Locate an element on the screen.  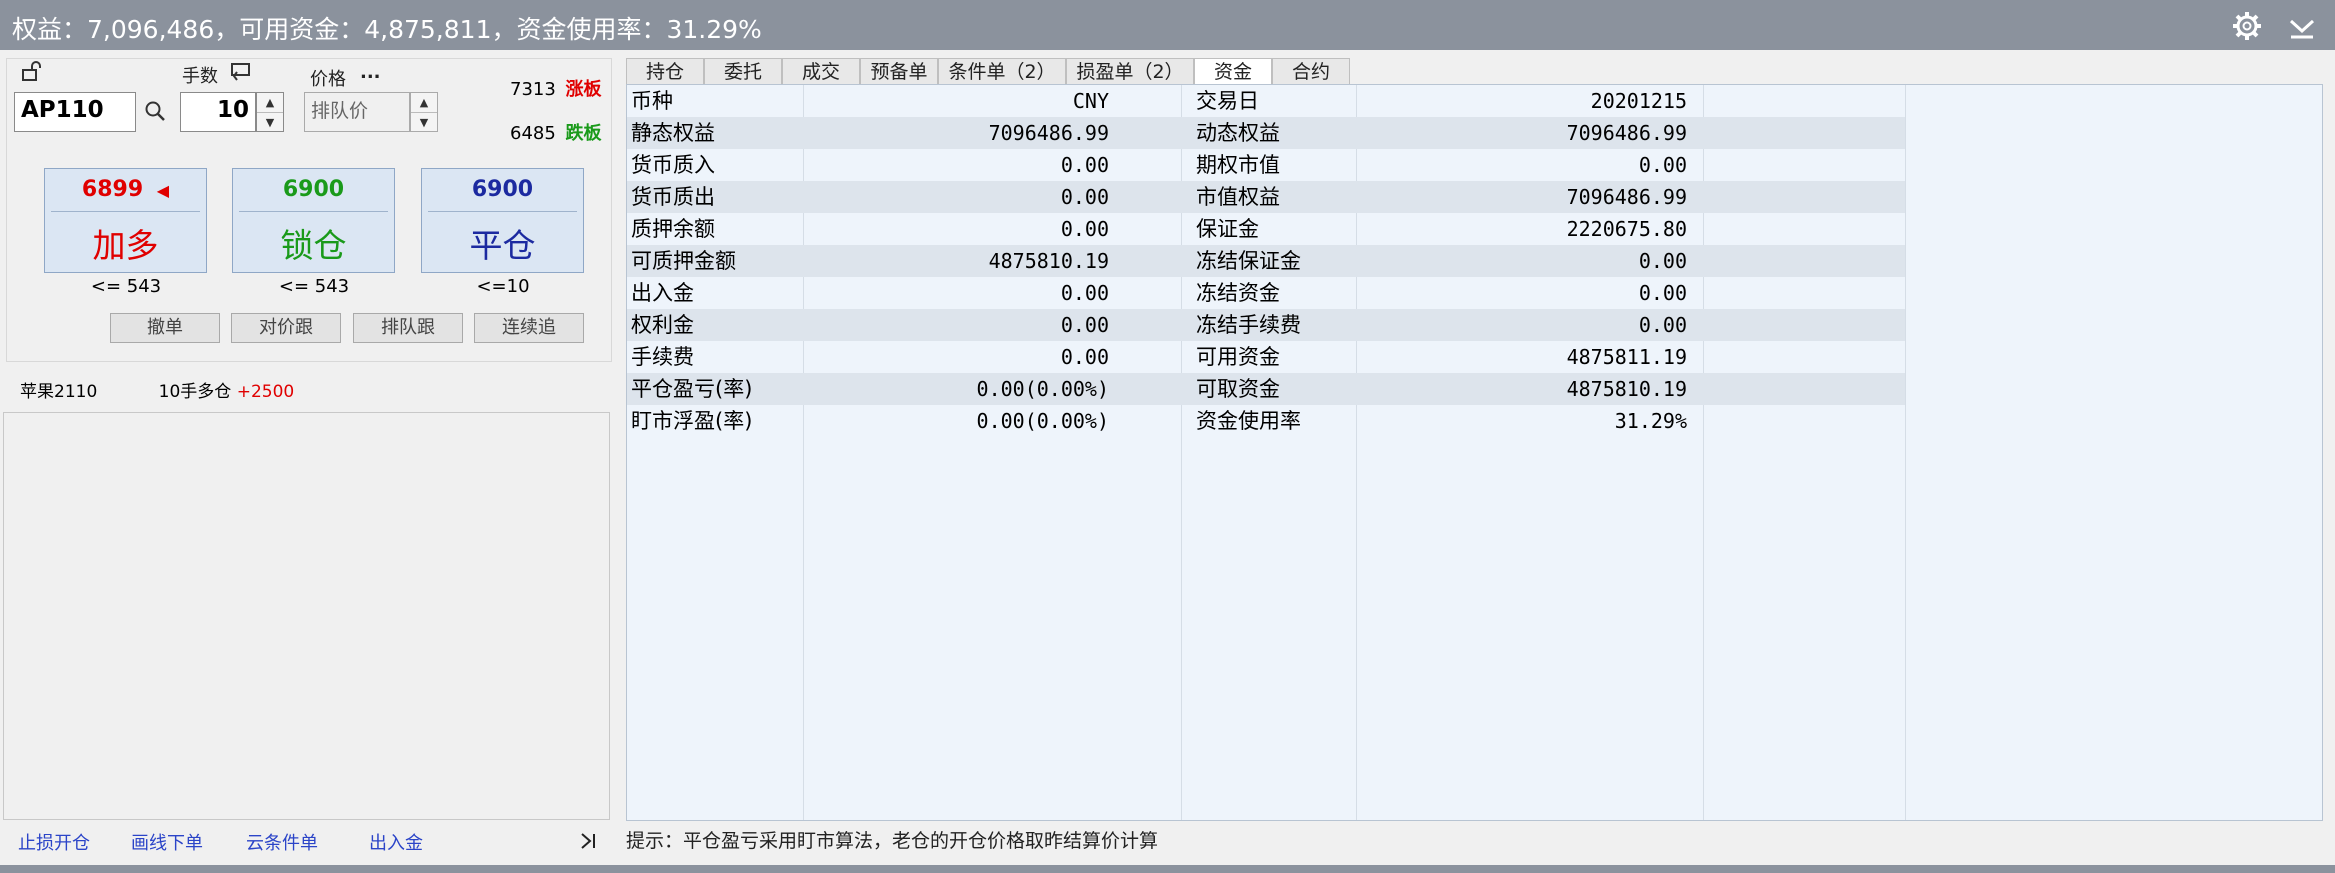
field-value: CNY is located at coordinates (1090, 101).